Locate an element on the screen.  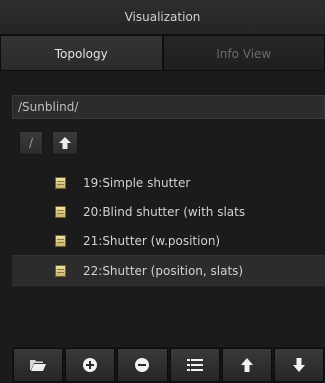
list-item-label: 20:Blind shutter (with slats is located at coordinates (164, 211).